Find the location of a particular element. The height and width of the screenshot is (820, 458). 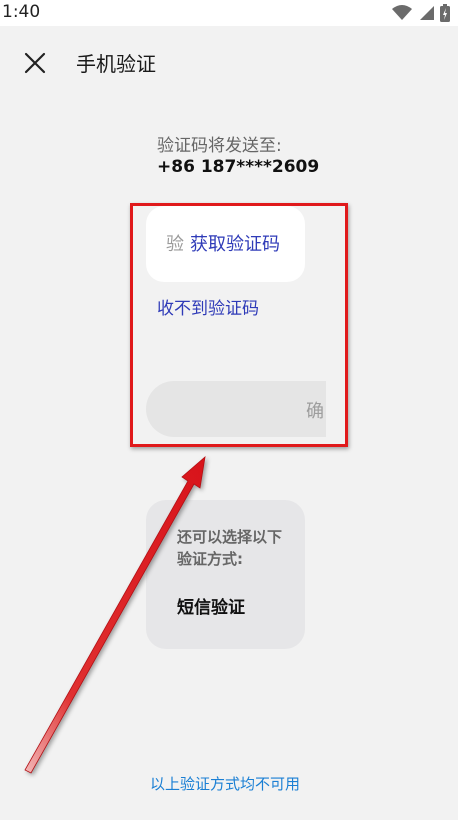

alternative-methods-label: 还可以选择以下验证方式: is located at coordinates (230, 548).